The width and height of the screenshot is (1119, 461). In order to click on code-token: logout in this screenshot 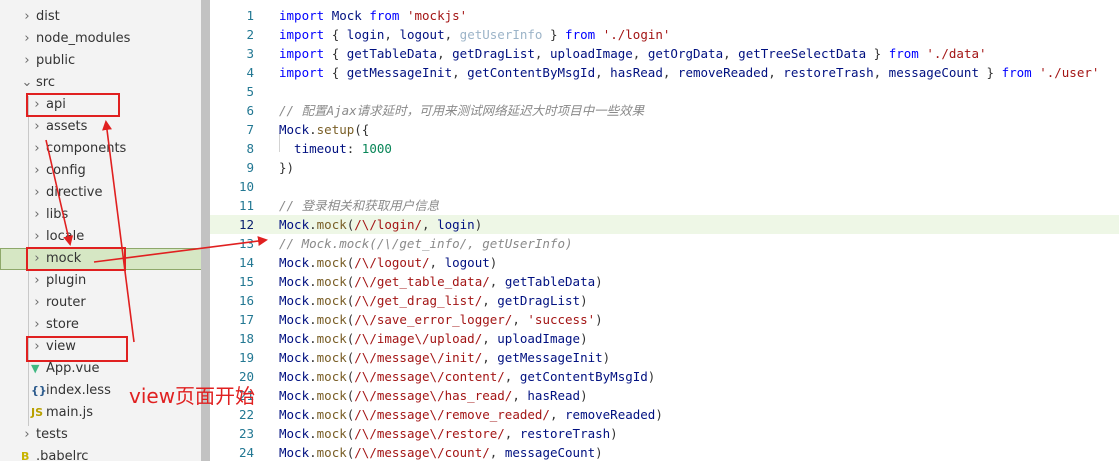, I will do `click(467, 262)`.